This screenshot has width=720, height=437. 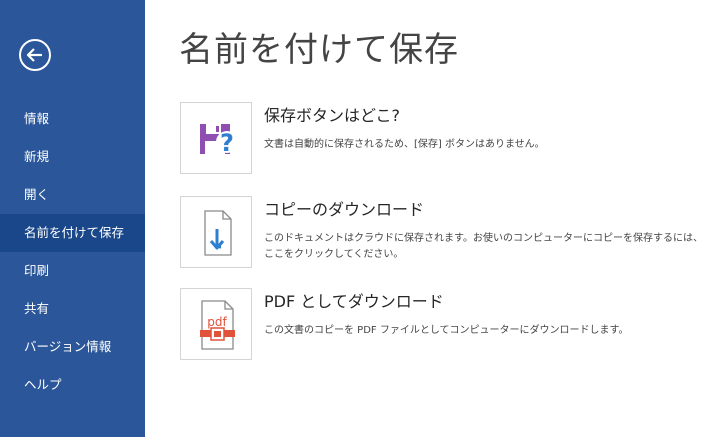 I want to click on option-title: PDF としてダウンロード, so click(x=354, y=301).